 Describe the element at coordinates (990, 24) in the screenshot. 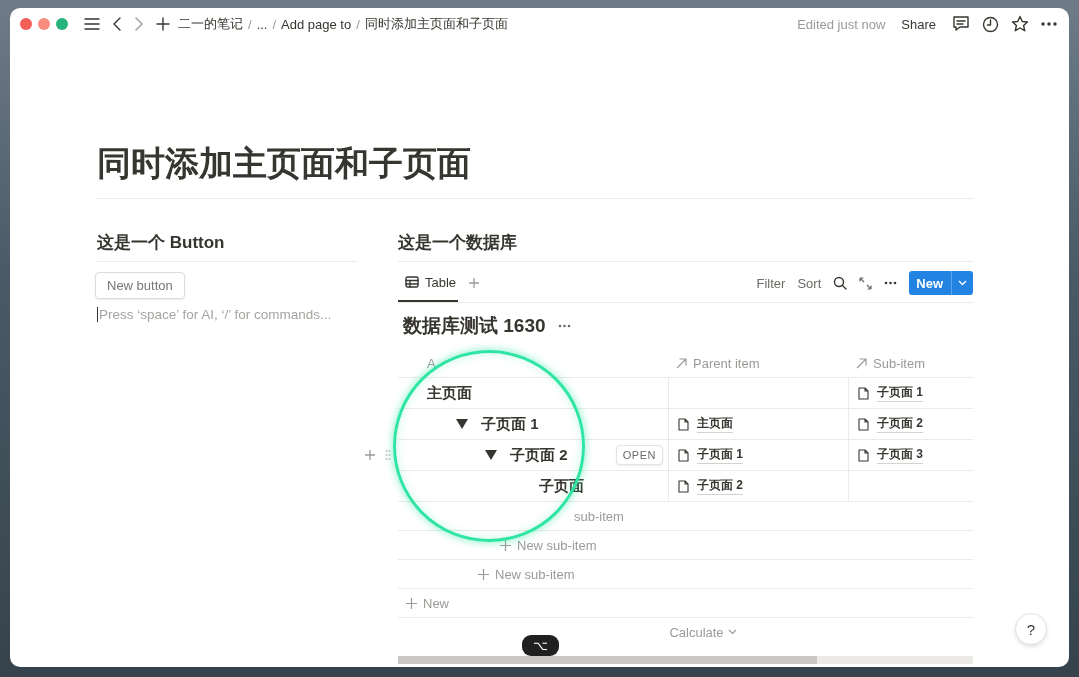

I see `clock-icon` at that location.